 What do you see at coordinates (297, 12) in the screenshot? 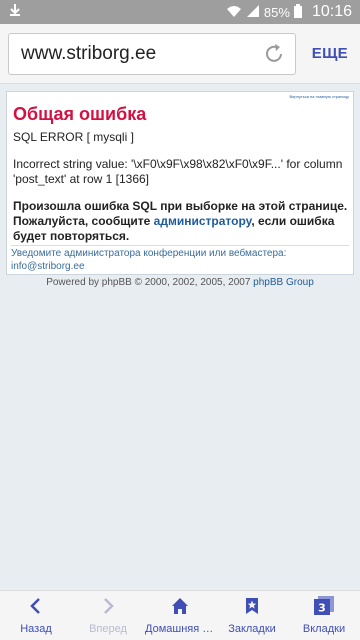
I see `battery-icon` at bounding box center [297, 12].